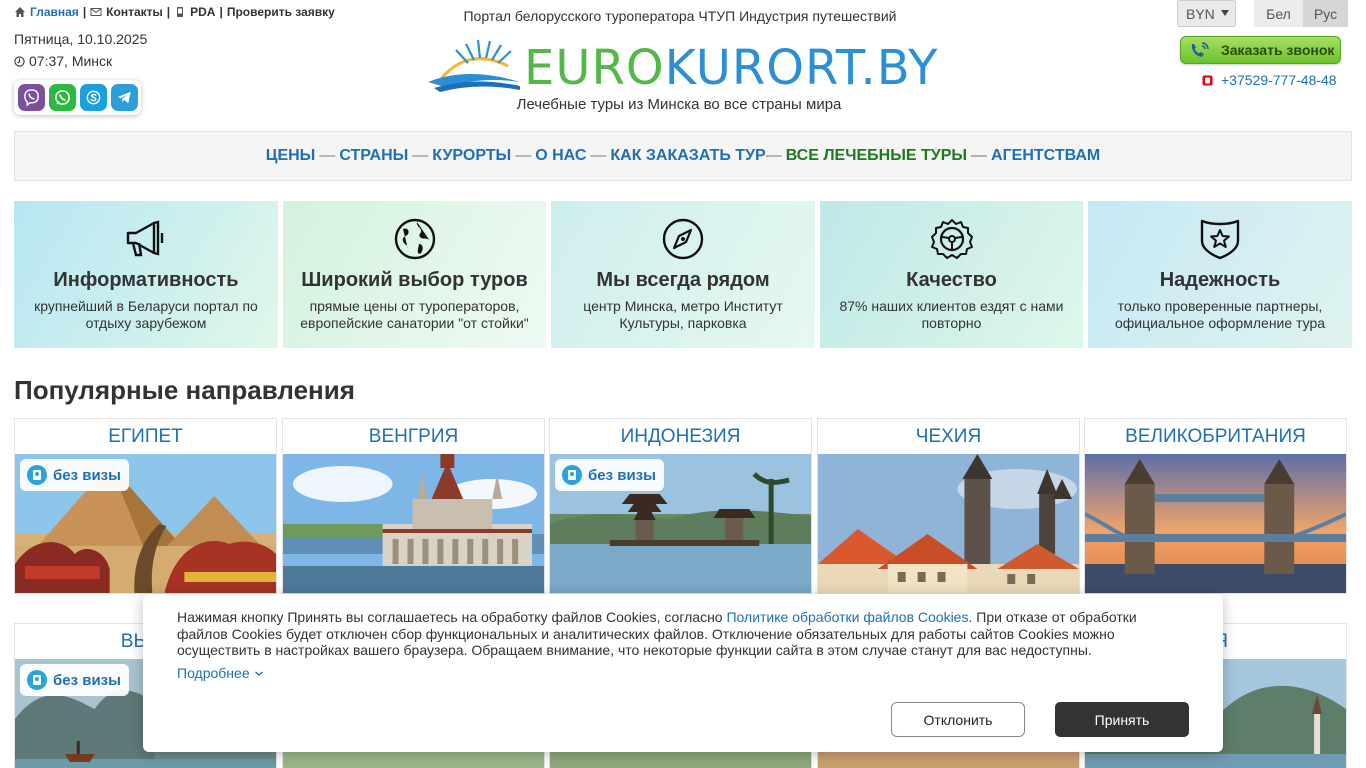  What do you see at coordinates (414, 239) in the screenshot?
I see `globe-icon` at bounding box center [414, 239].